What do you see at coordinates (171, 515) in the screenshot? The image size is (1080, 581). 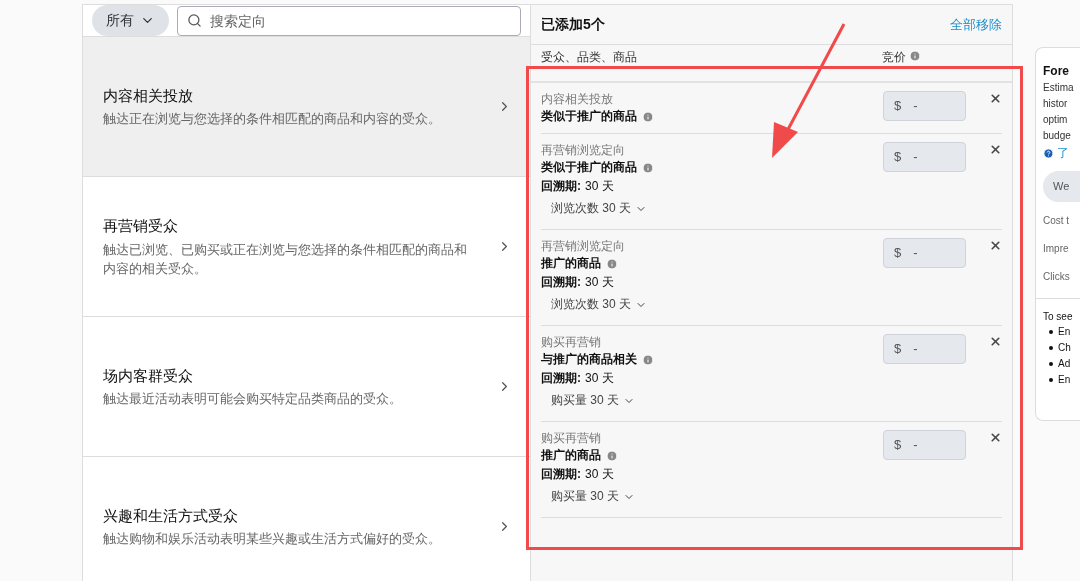 I see `category-title: 兴趣和生活方式受众` at bounding box center [171, 515].